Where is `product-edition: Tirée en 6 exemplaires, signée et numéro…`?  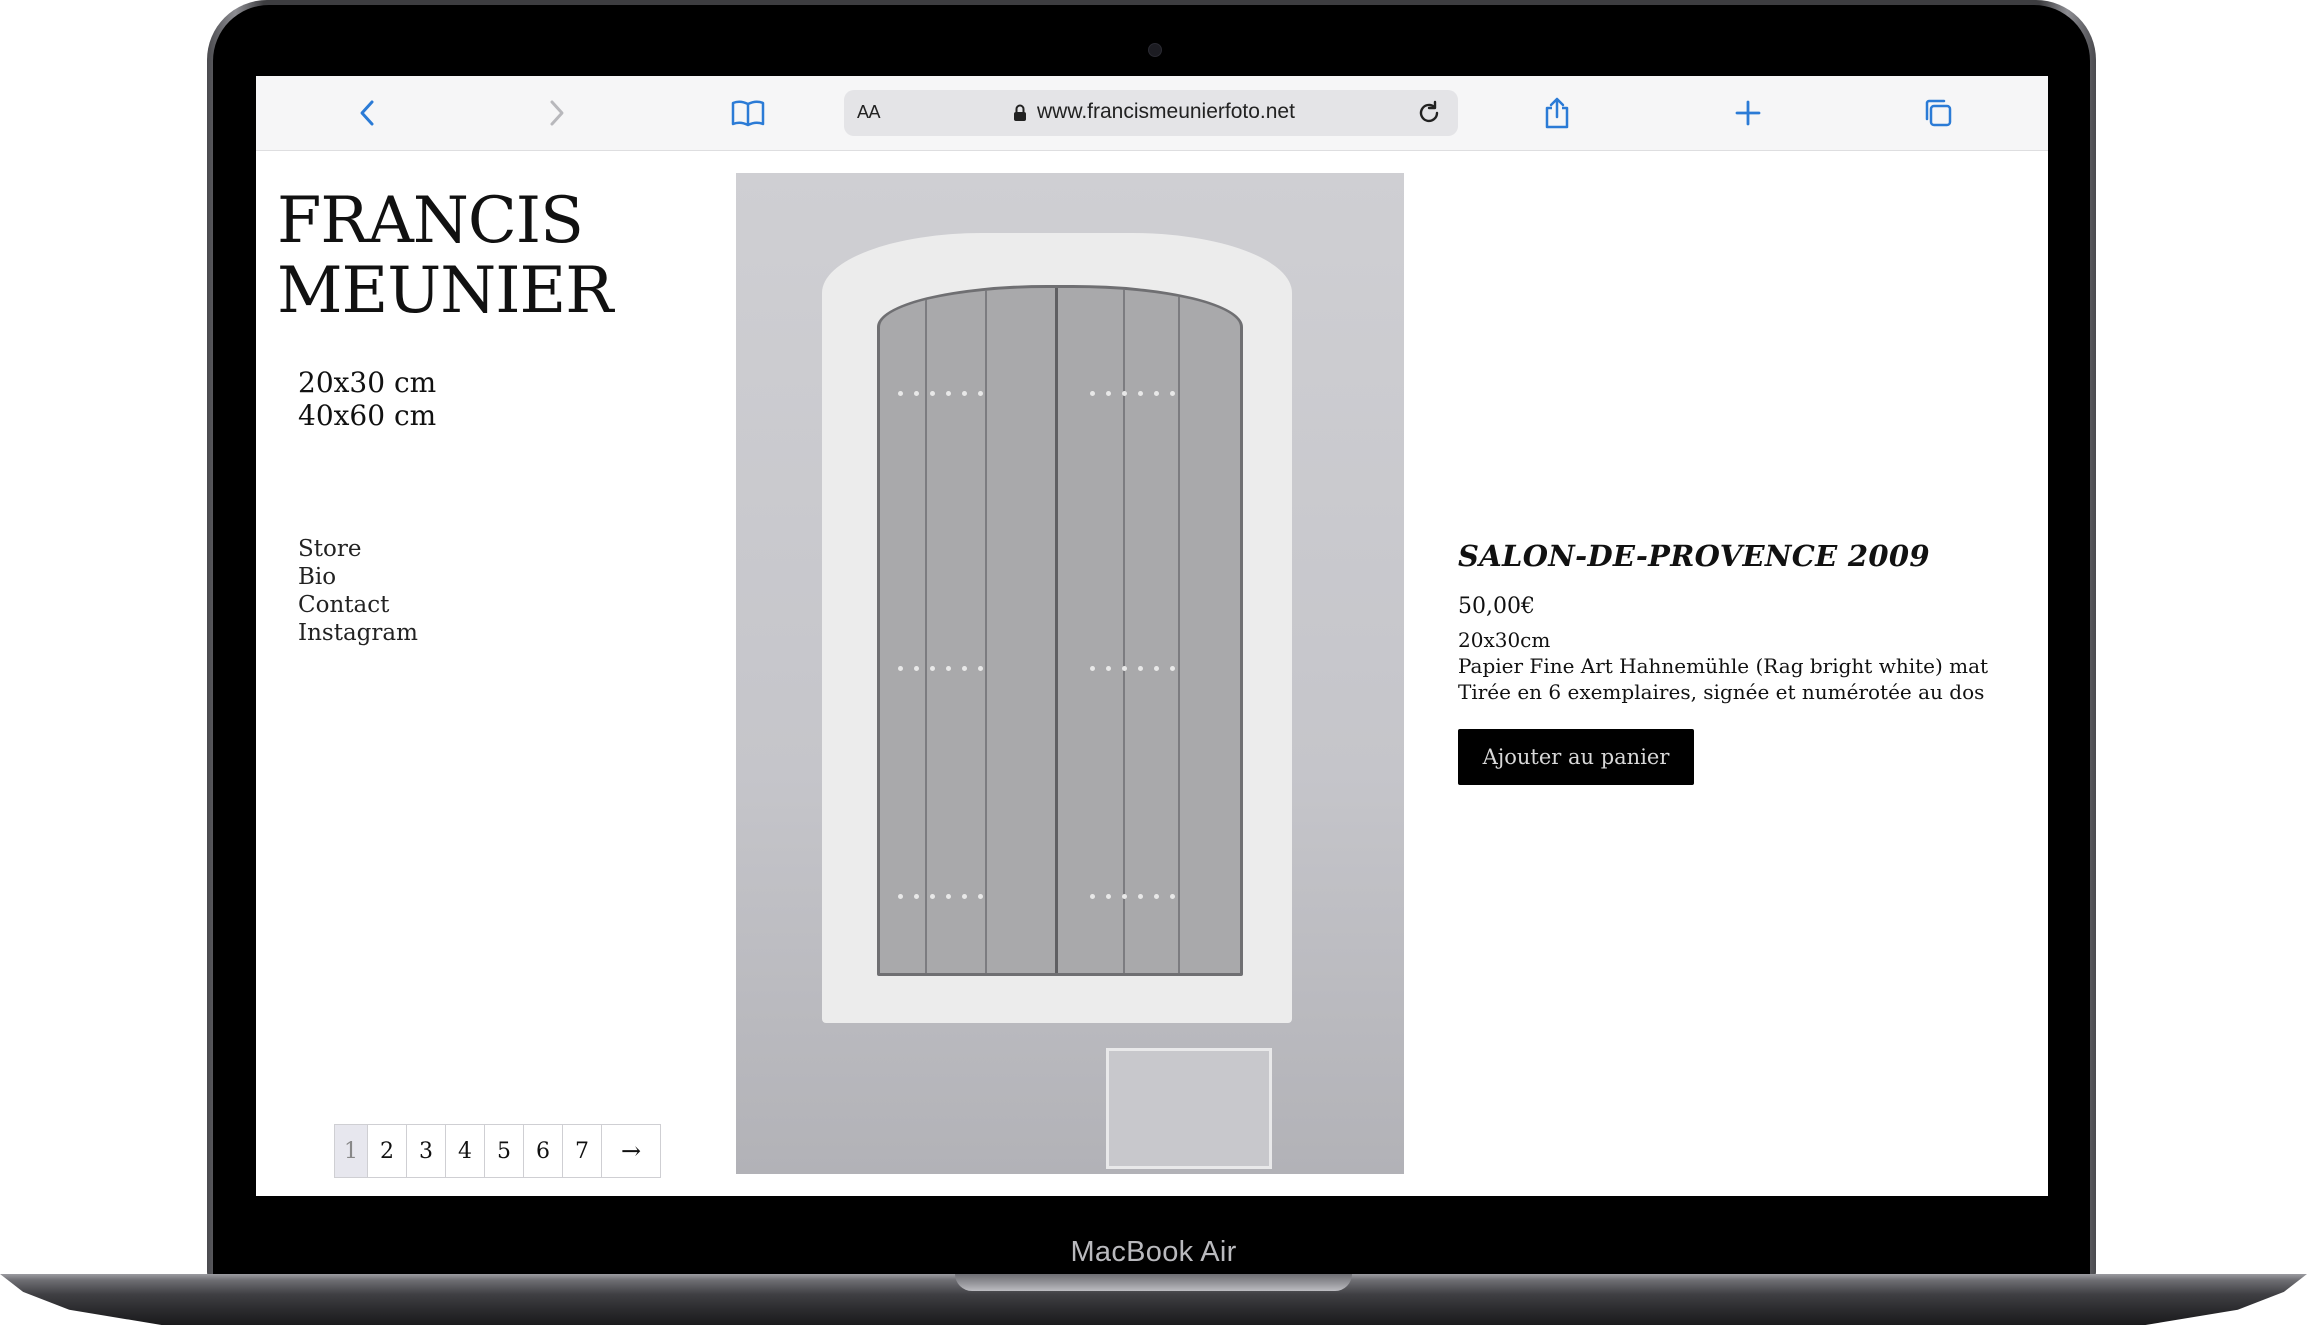 product-edition: Tirée en 6 exemplaires, signée et numéro… is located at coordinates (1721, 692).